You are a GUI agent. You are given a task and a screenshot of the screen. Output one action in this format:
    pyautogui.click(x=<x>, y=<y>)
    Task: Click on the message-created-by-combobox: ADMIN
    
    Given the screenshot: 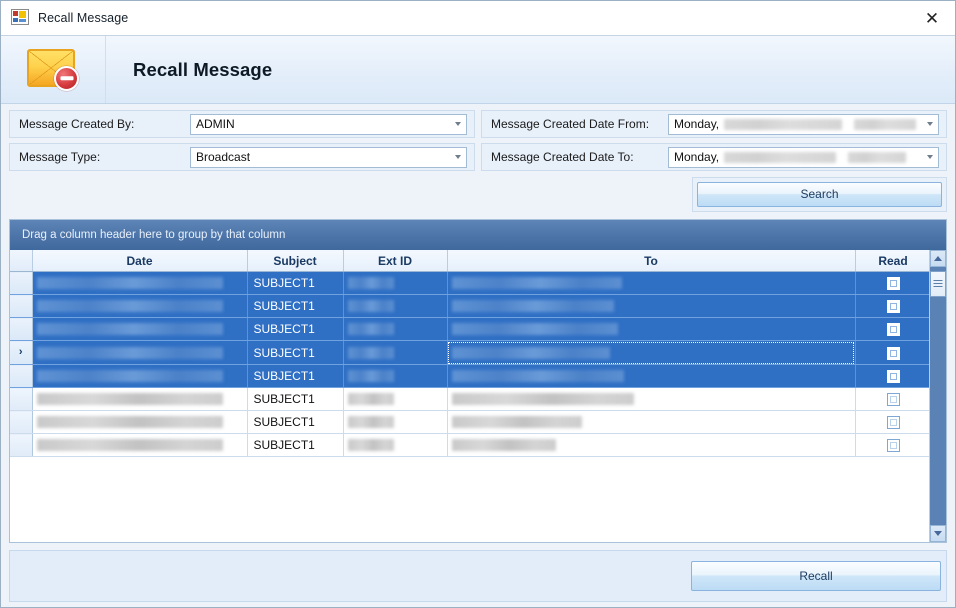 What is the action you would take?
    pyautogui.click(x=328, y=124)
    